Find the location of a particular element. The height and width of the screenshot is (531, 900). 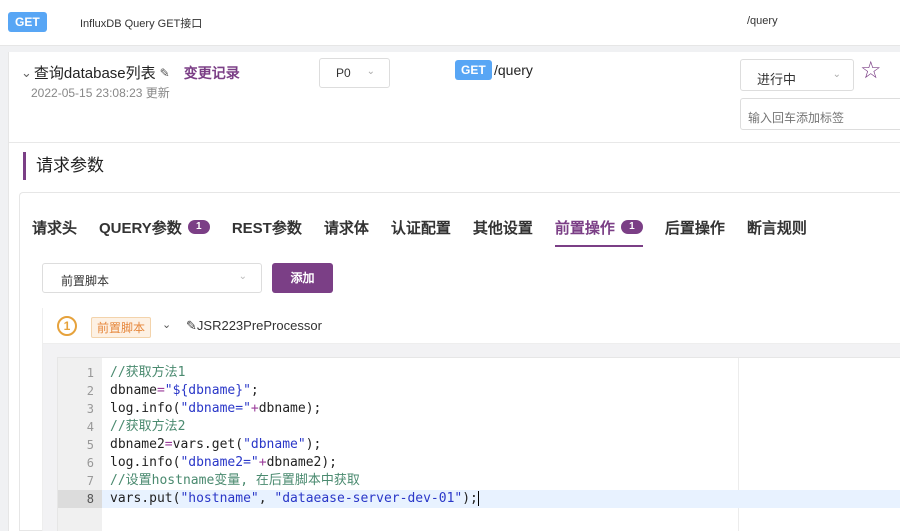

tab-query-params: QUERY参数 1 is located at coordinates (154, 220).